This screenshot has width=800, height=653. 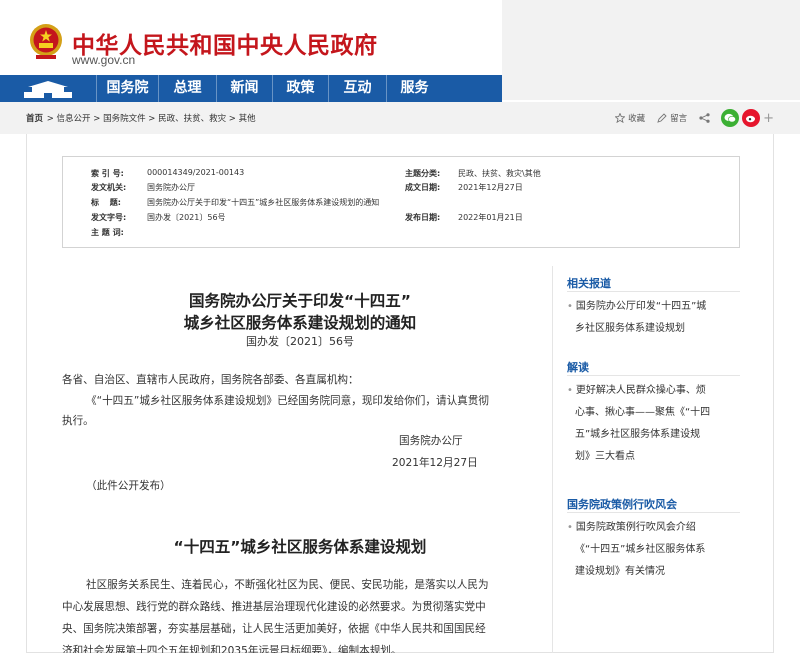 I want to click on favorite-button: 收藏, so click(x=630, y=118).